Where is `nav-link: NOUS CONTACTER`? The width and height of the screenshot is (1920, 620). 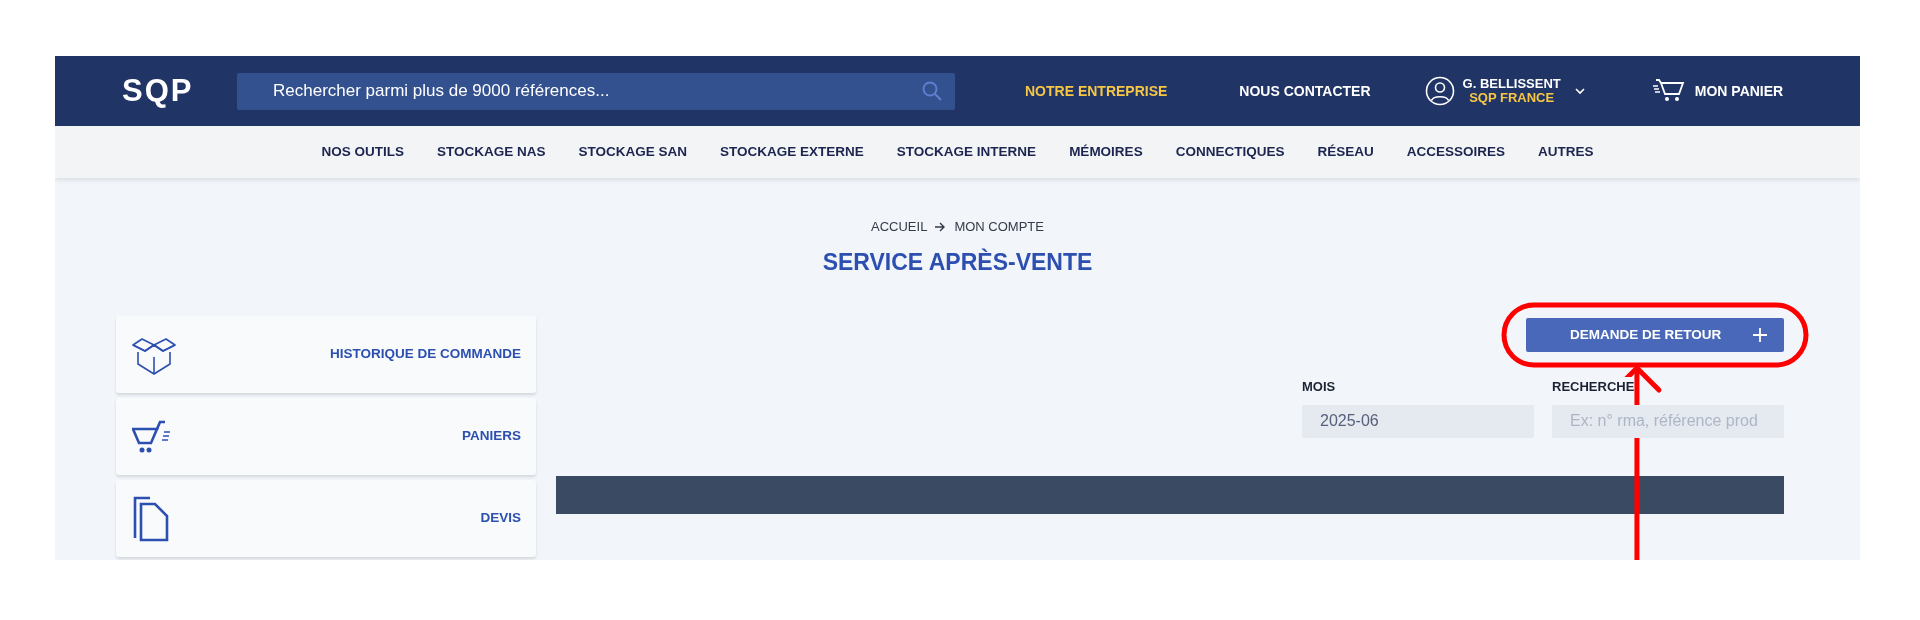 nav-link: NOUS CONTACTER is located at coordinates (1305, 91).